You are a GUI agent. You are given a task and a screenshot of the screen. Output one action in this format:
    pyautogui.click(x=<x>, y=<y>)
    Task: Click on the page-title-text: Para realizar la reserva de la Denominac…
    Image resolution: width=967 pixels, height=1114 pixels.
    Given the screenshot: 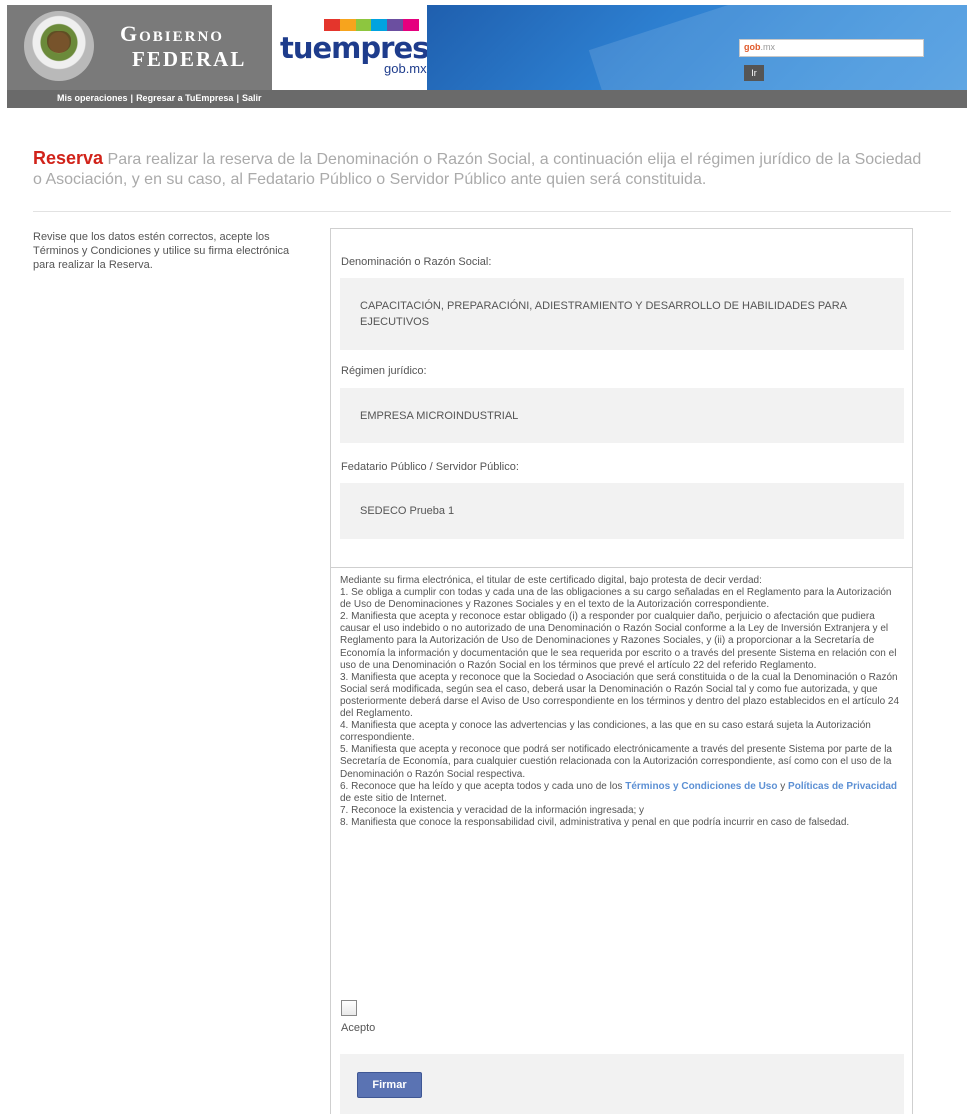 What is the action you would take?
    pyautogui.click(x=477, y=169)
    